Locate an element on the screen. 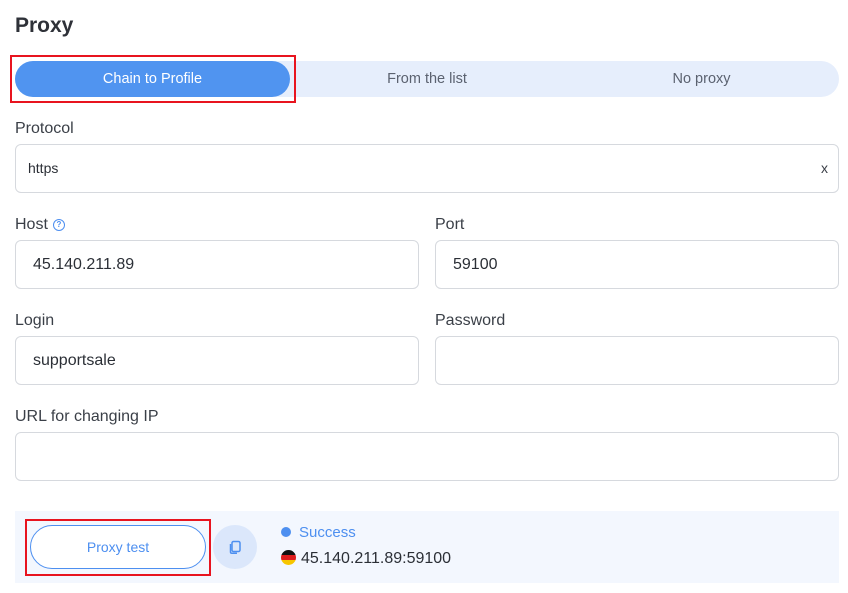 Image resolution: width=848 pixels, height=593 pixels. proxy-address-text: 45.140.211.89:59100 is located at coordinates (376, 558).